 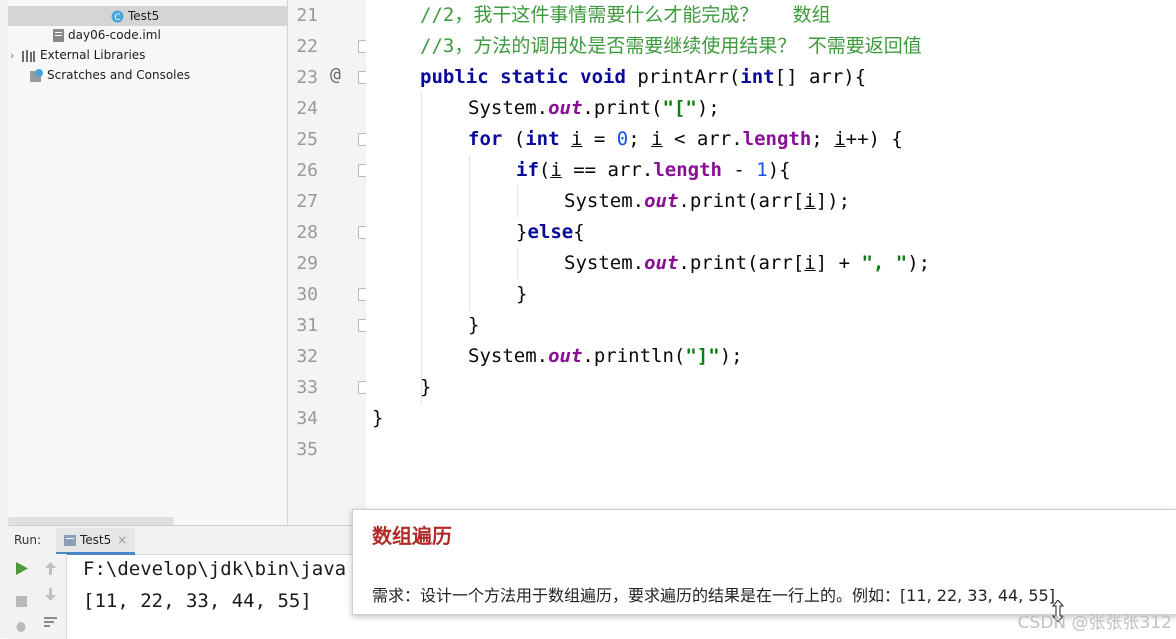 I want to click on line-number: 24, so click(x=307, y=108).